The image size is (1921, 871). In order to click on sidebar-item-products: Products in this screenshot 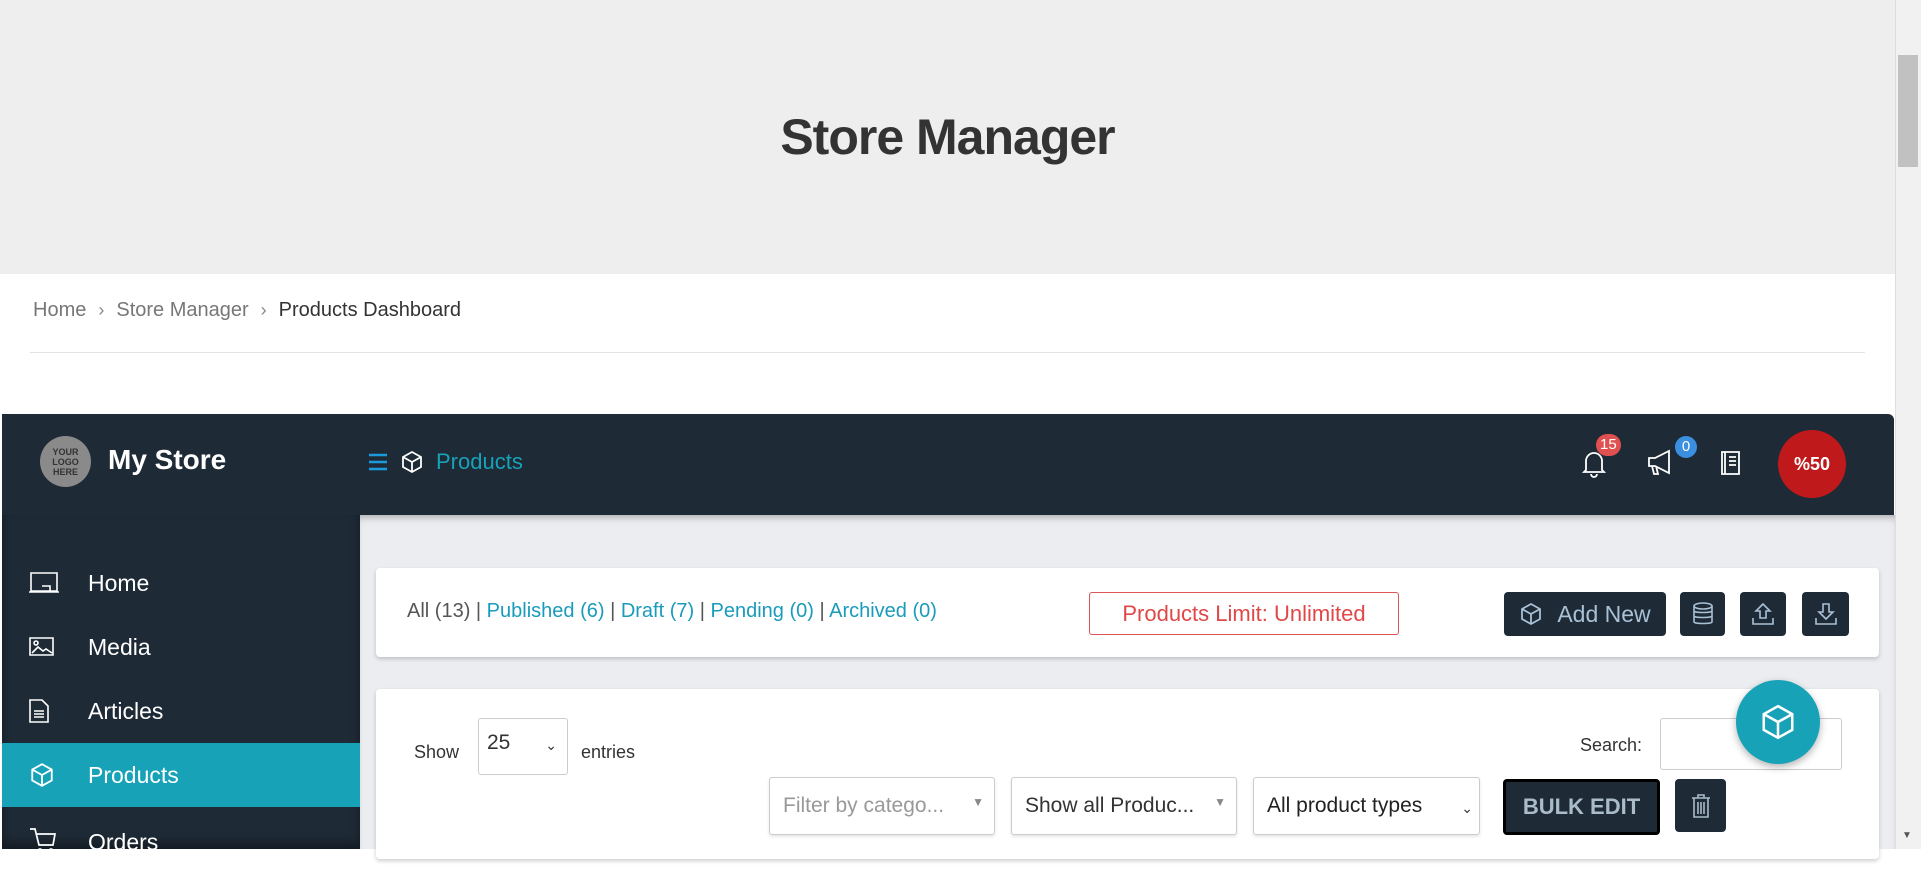, I will do `click(181, 775)`.